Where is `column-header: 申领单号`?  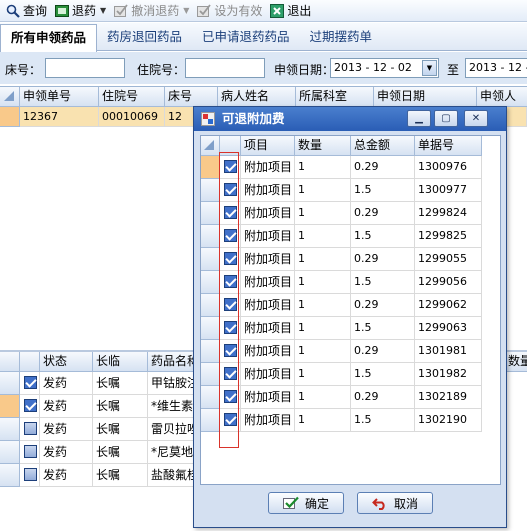
column-header: 申领单号 is located at coordinates (59, 97).